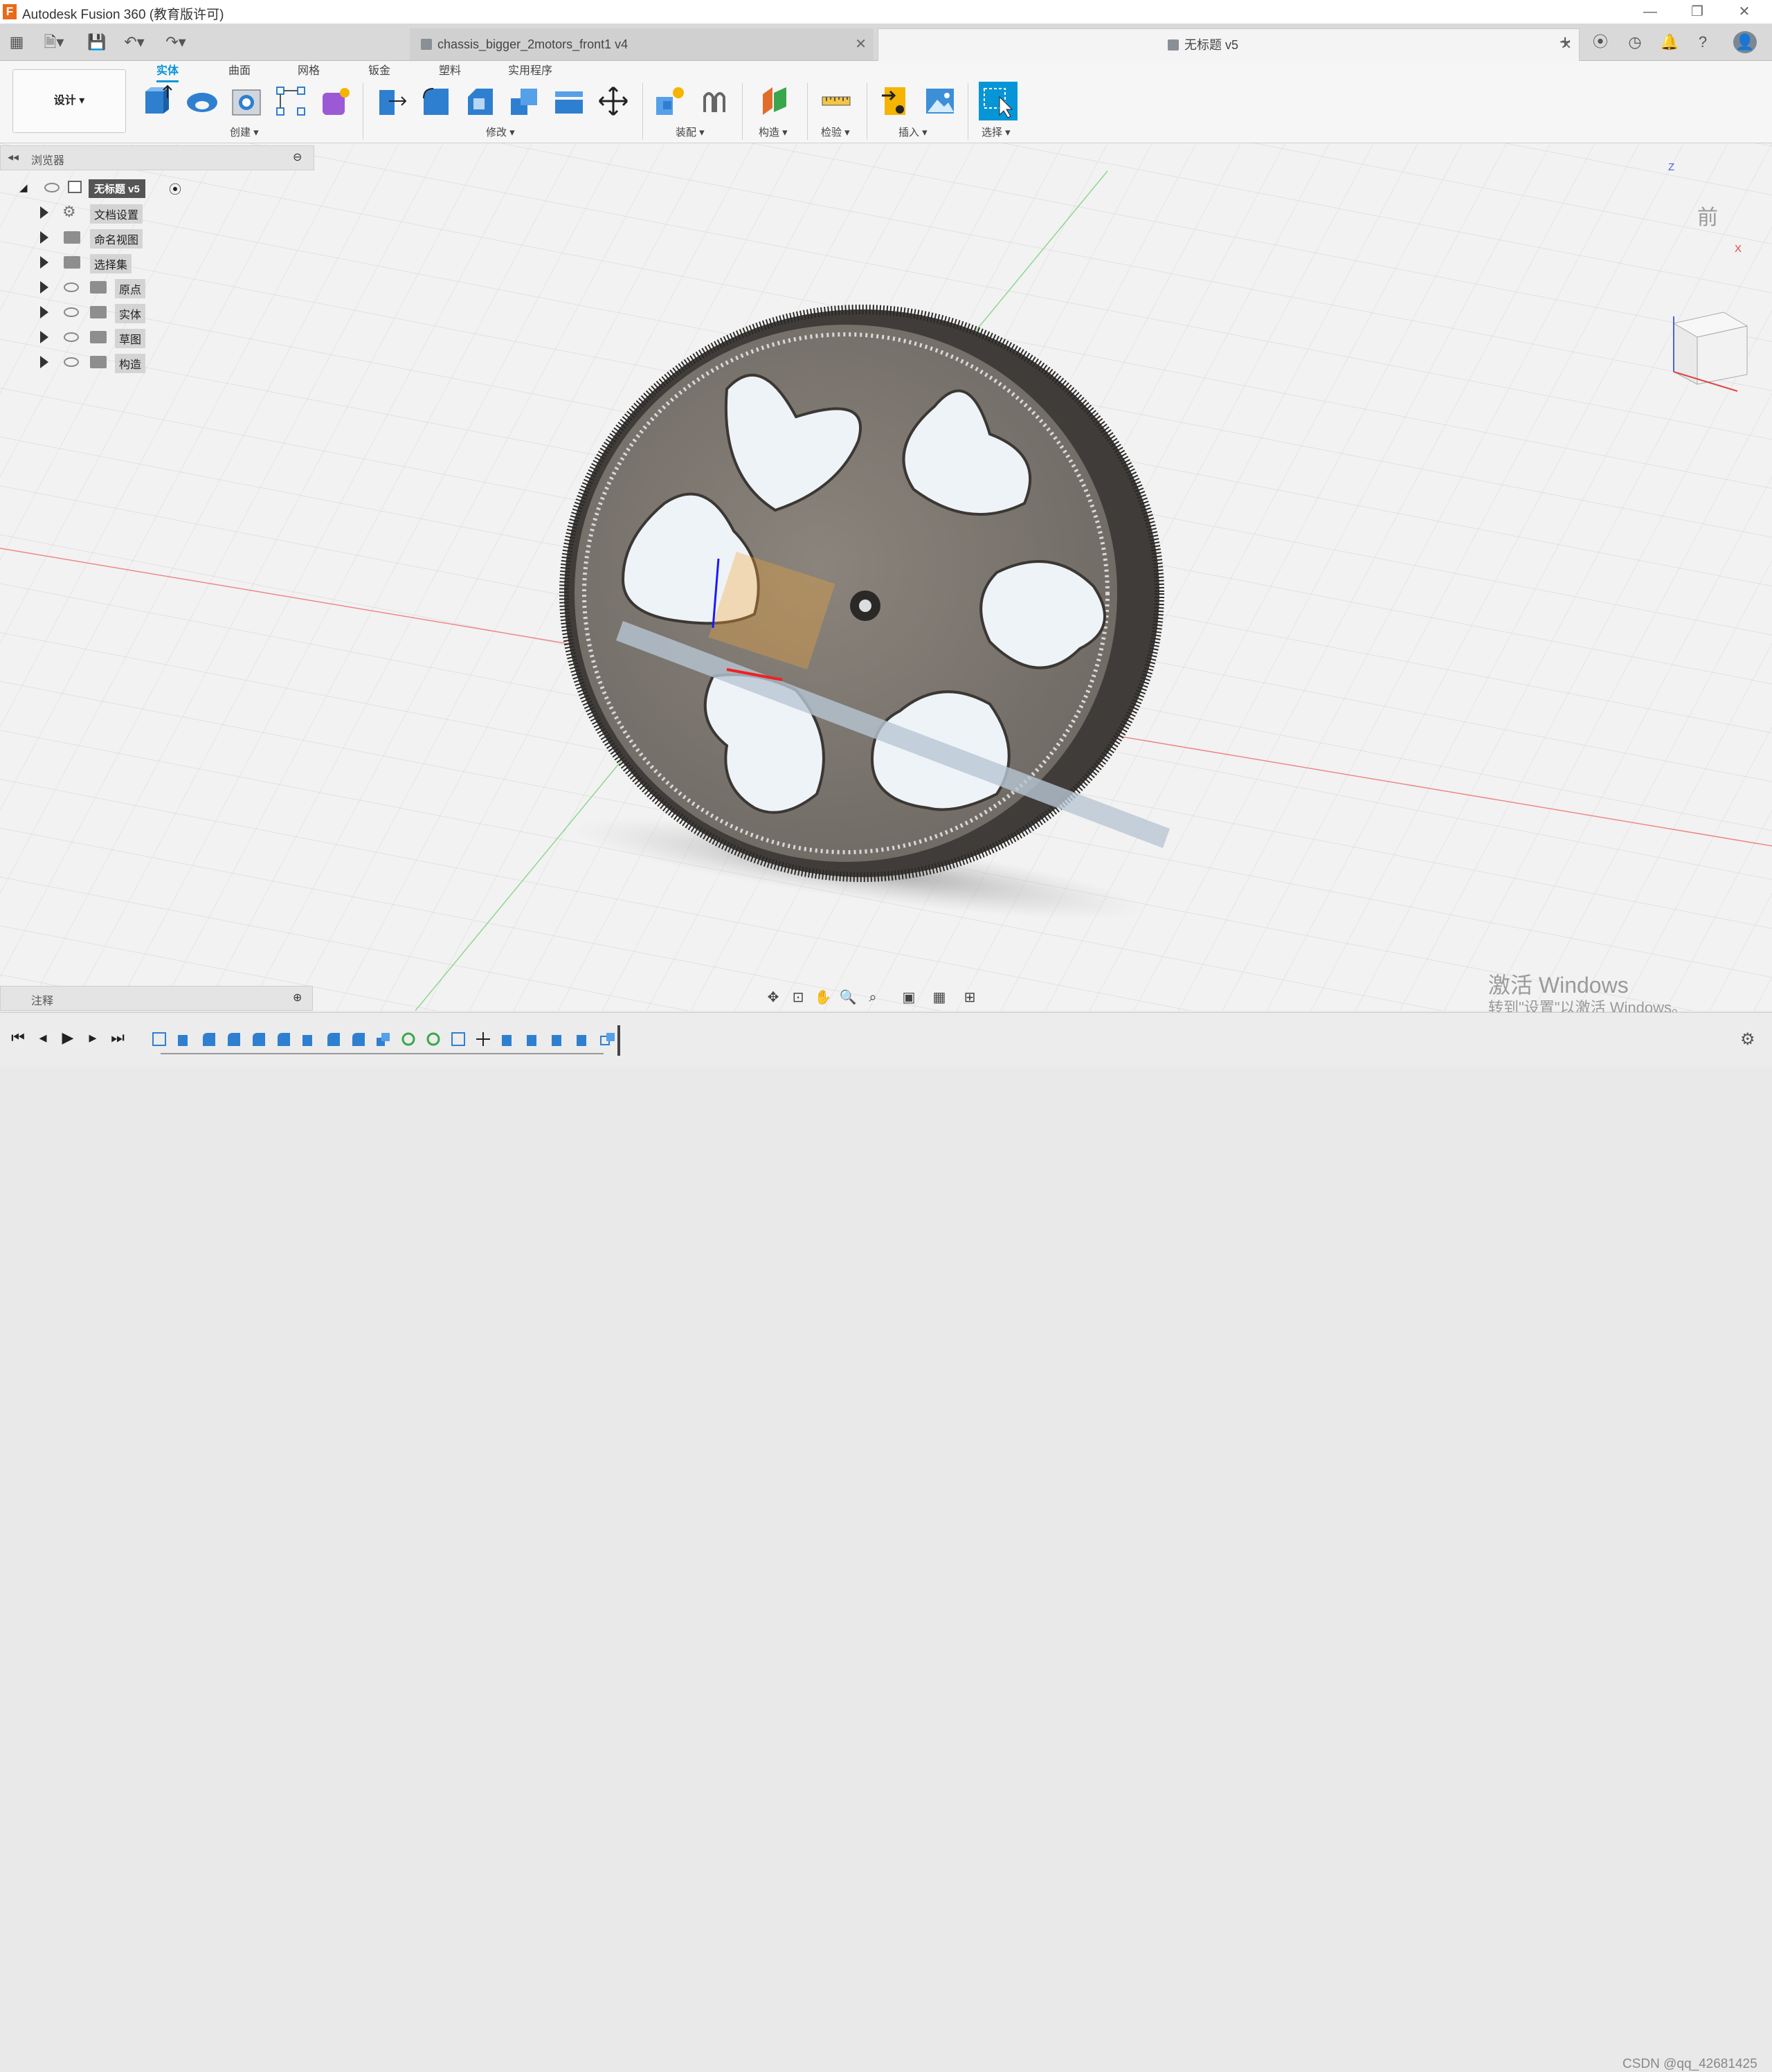 This screenshot has width=1772, height=2072. What do you see at coordinates (175, 189) in the screenshot?
I see `activate-radio-icon: ⦿` at bounding box center [175, 189].